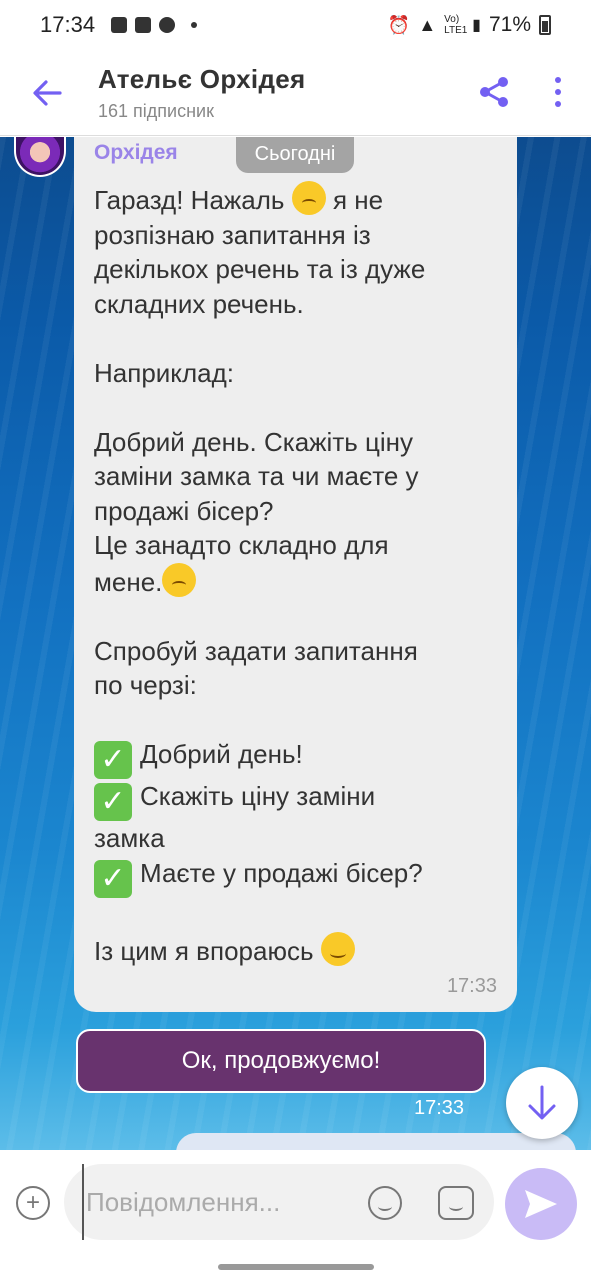  I want to click on share-button, so click(494, 92).